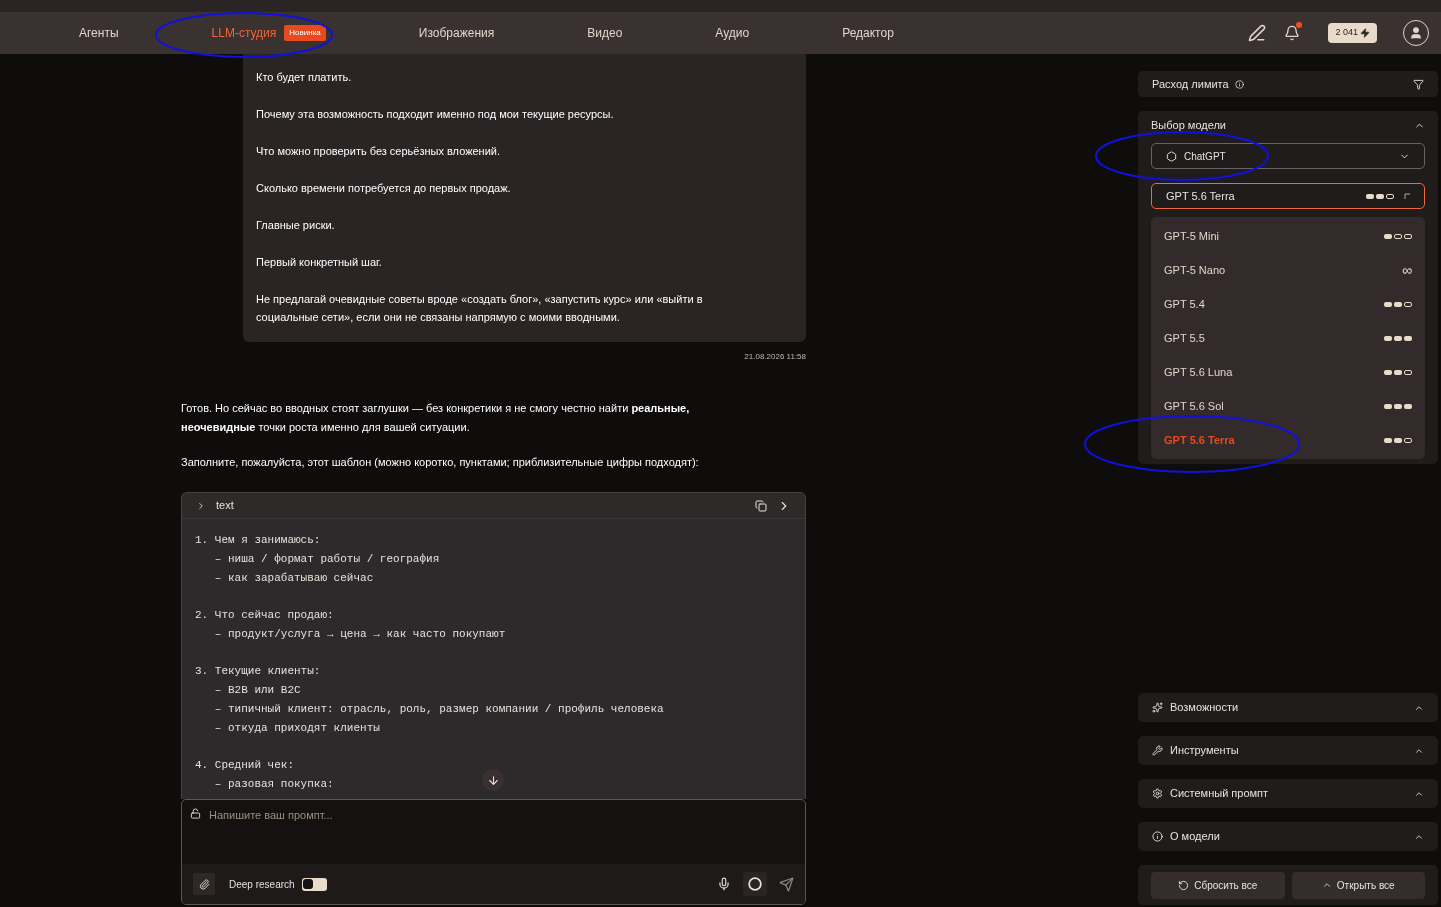 The height and width of the screenshot is (907, 1441). I want to click on voice-mode-button, so click(755, 884).